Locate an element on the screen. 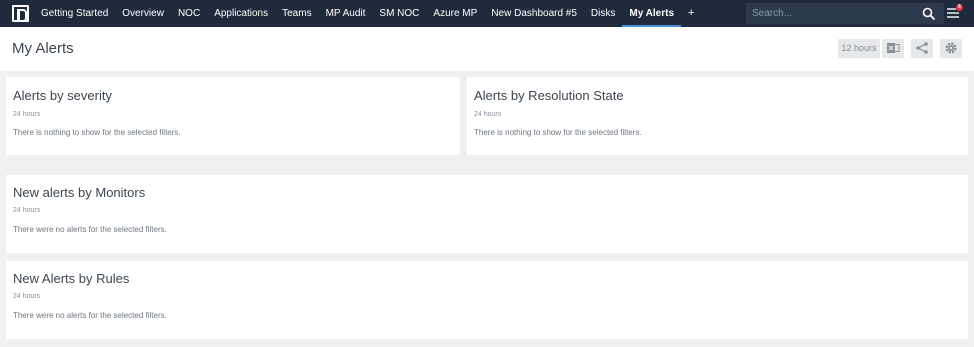 The height and width of the screenshot is (347, 974). export-excel-button is located at coordinates (893, 48).